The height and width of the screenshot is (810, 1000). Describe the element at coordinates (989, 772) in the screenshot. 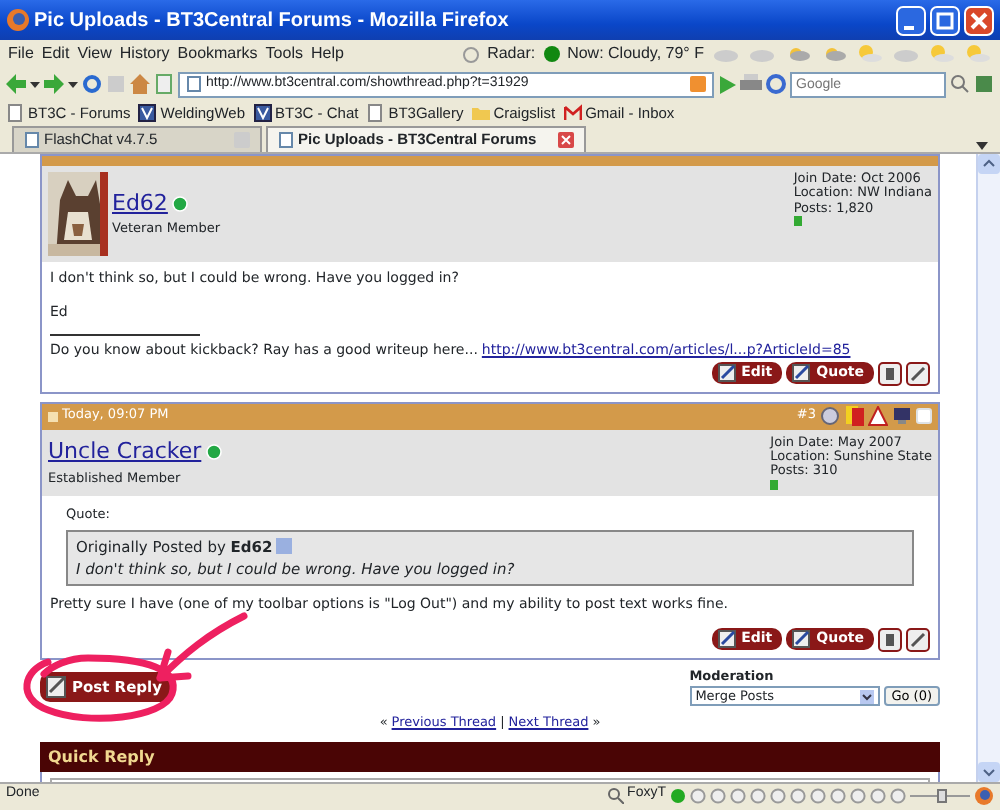

I see `scroll-down-icon` at that location.